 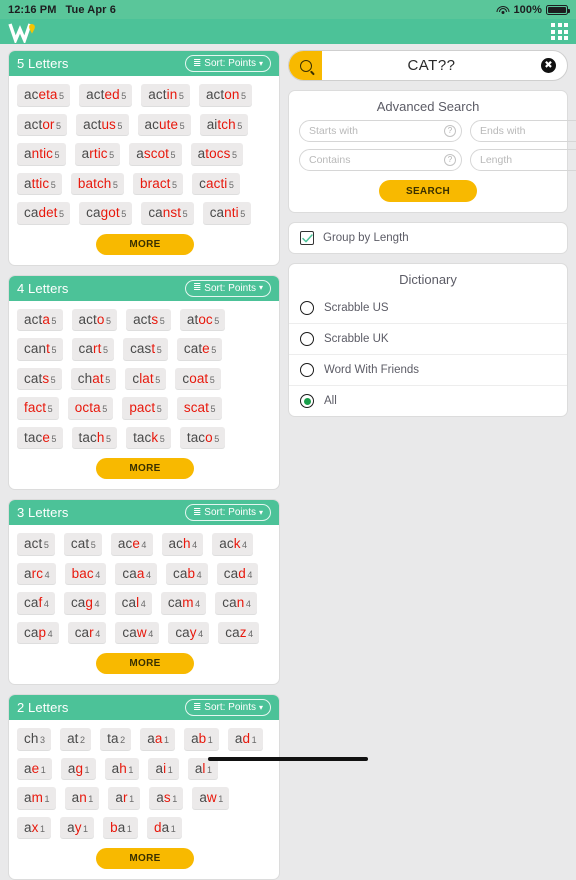 What do you see at coordinates (122, 768) in the screenshot?
I see `word-tile: ah1` at bounding box center [122, 768].